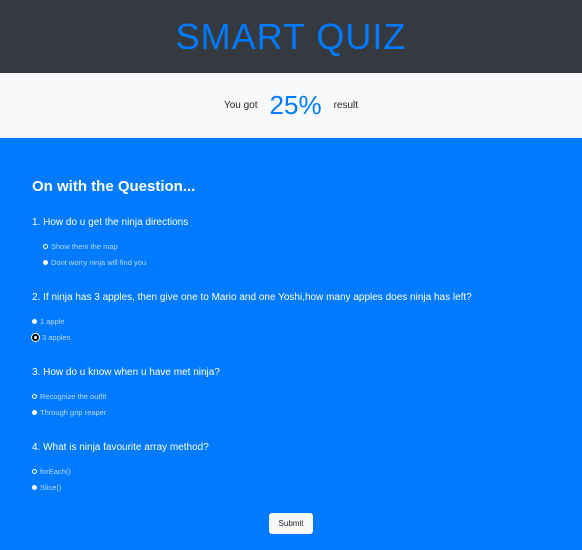  What do you see at coordinates (84, 246) in the screenshot?
I see `option-label: Show them the map` at bounding box center [84, 246].